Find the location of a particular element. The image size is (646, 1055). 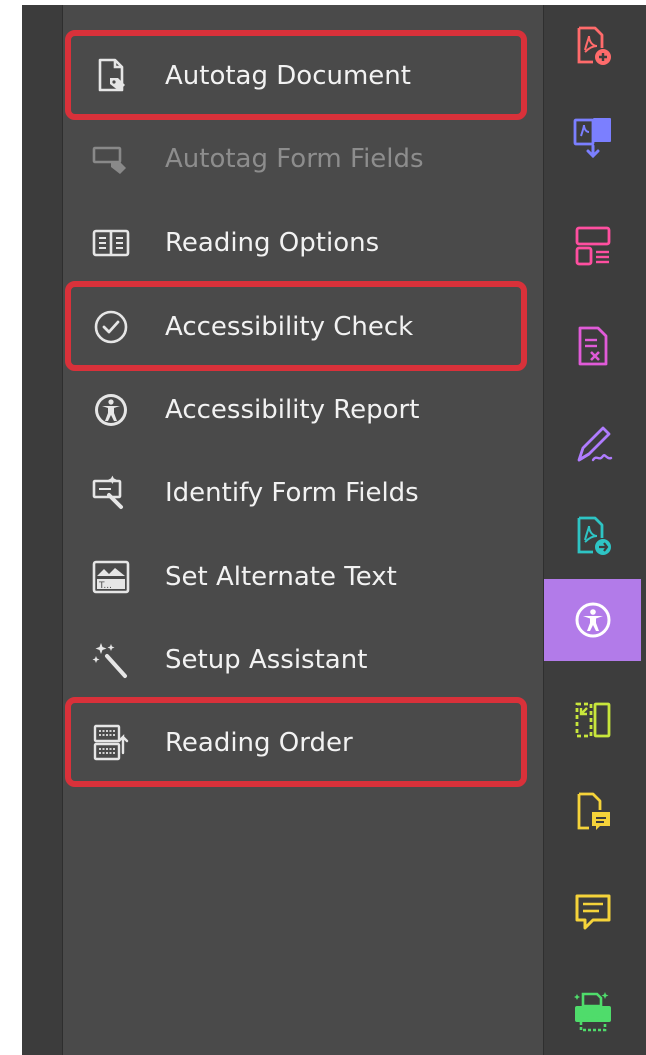

tool-edit-pdf is located at coordinates (592, 346).